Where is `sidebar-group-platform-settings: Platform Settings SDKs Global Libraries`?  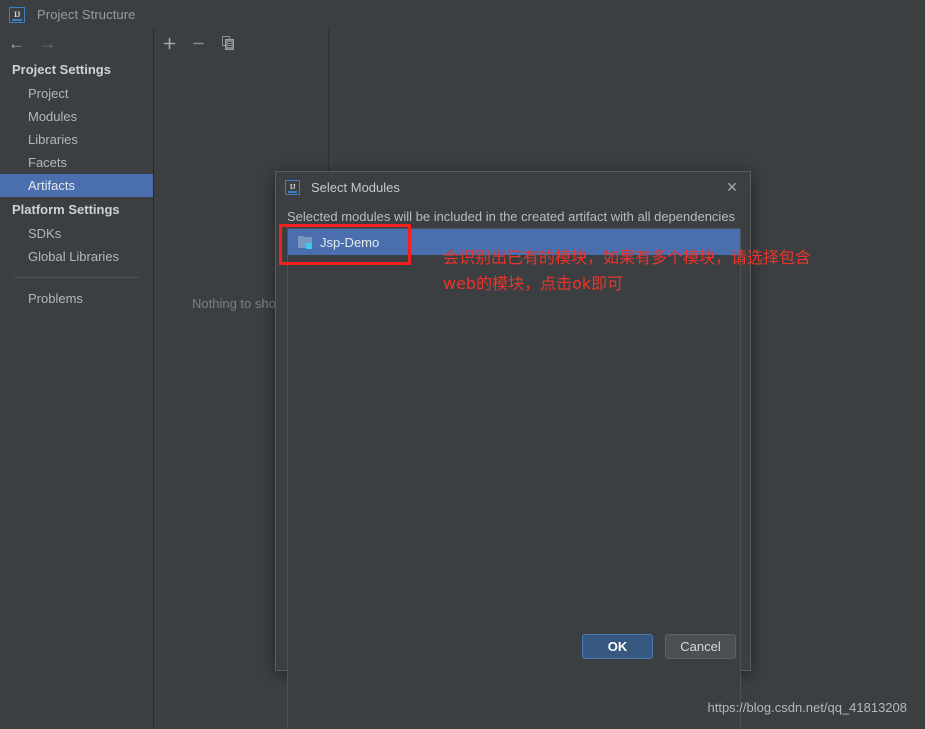
sidebar-group-platform-settings: Platform Settings SDKs Global Libraries is located at coordinates (76, 232).